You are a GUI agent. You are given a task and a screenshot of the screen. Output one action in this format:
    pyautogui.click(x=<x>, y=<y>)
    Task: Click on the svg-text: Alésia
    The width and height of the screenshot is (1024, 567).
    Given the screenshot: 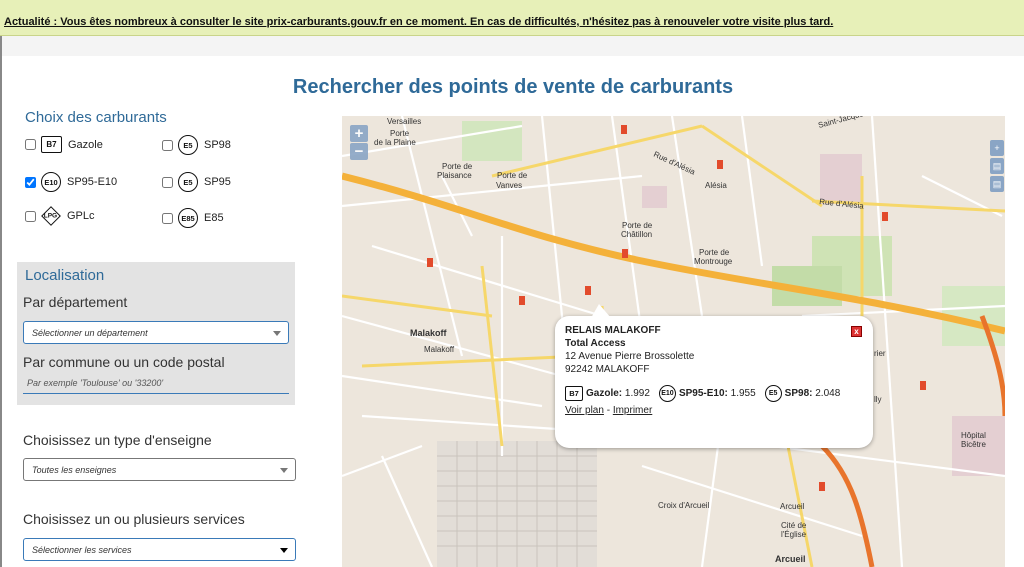 What is the action you would take?
    pyautogui.click(x=716, y=185)
    